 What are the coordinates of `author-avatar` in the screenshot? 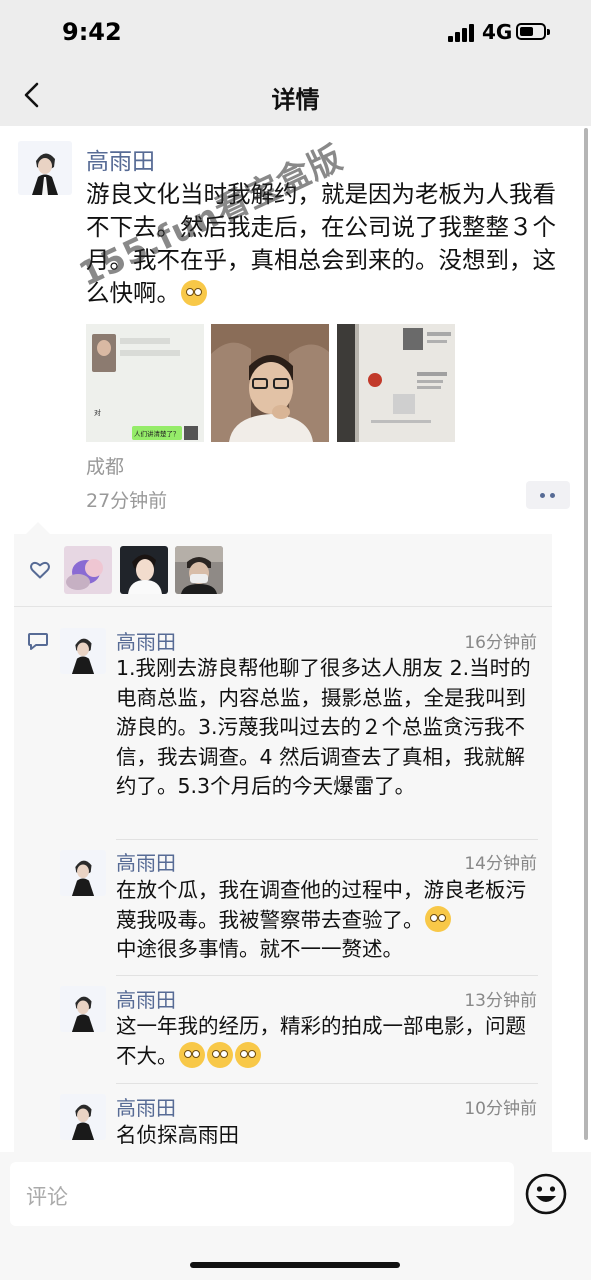 It's located at (45, 168).